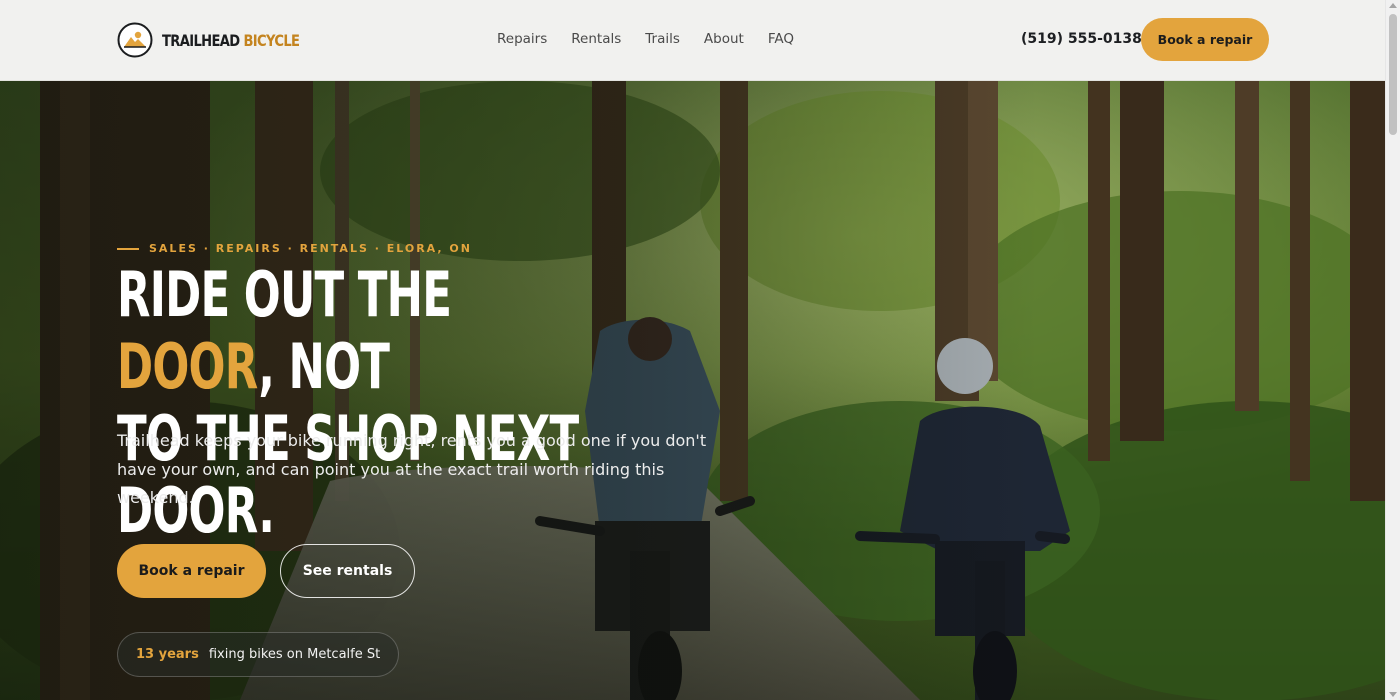 The width and height of the screenshot is (1400, 700). I want to click on eyebrow-text: SALES · REPAIRS · RENTALS · ELORA, ON, so click(310, 248).